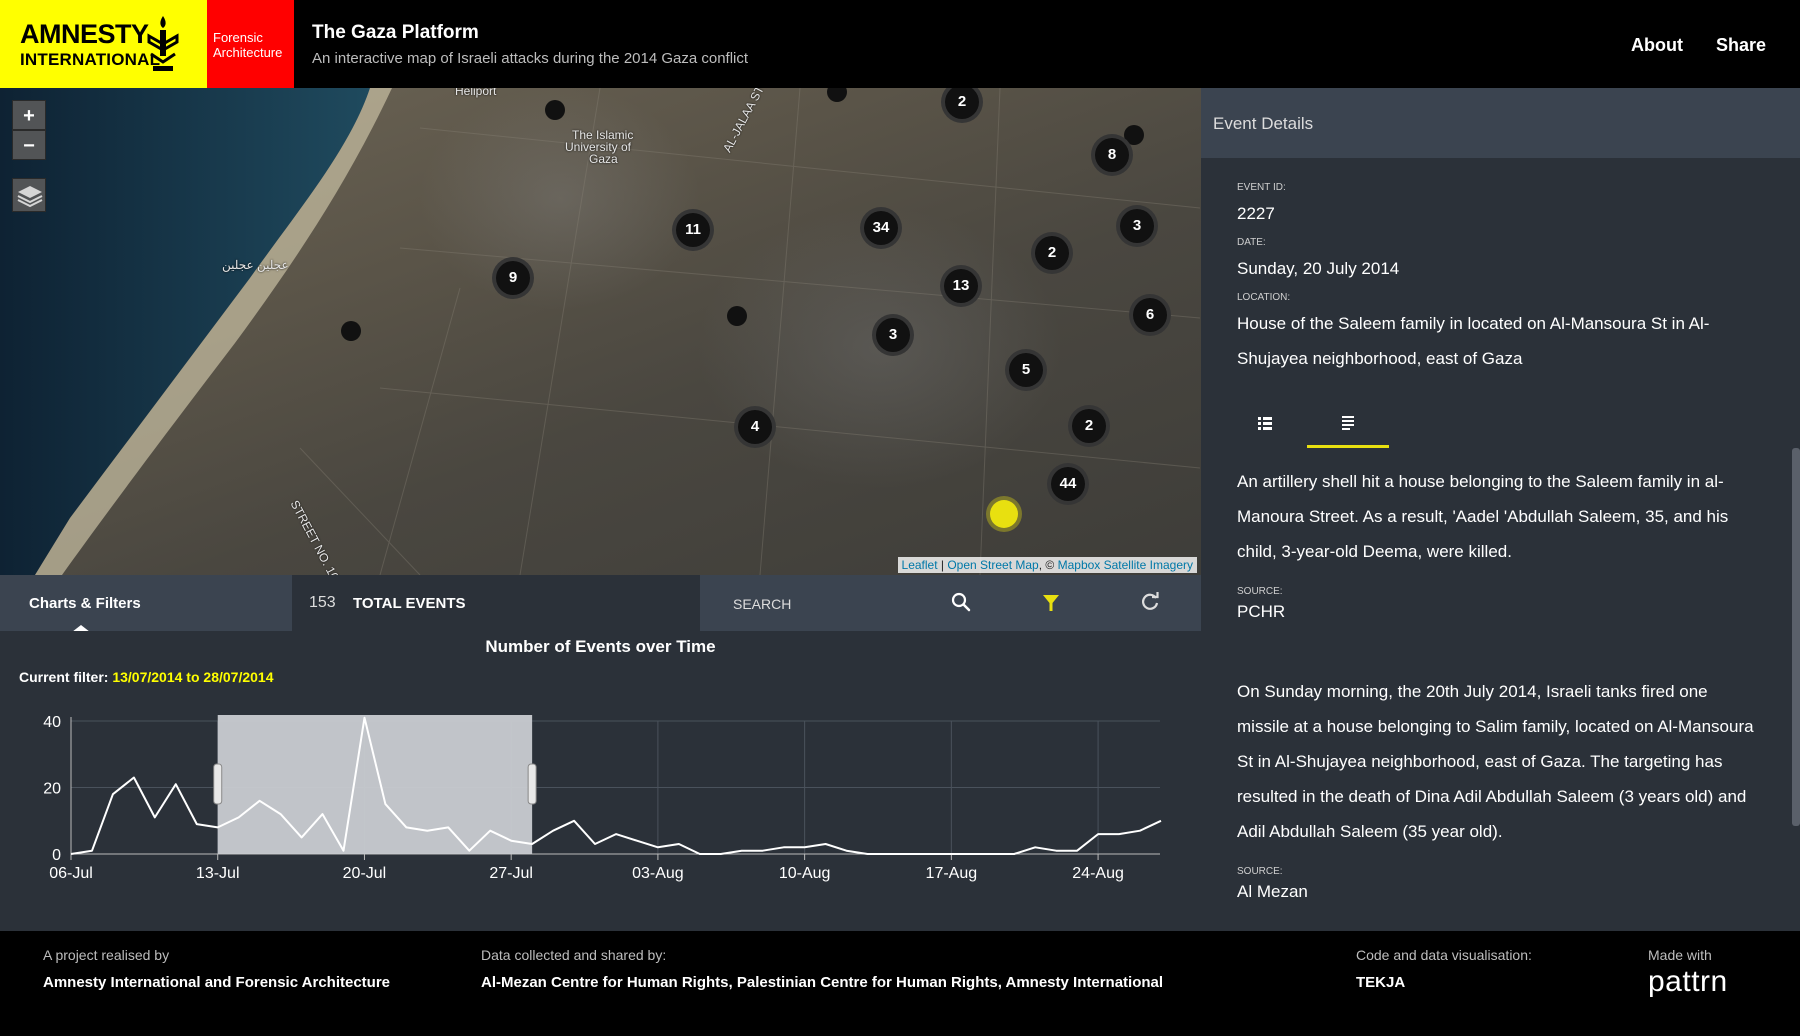 This screenshot has height=1036, width=1800. I want to click on footer-data-label: Data collected and shared by:, so click(574, 955).